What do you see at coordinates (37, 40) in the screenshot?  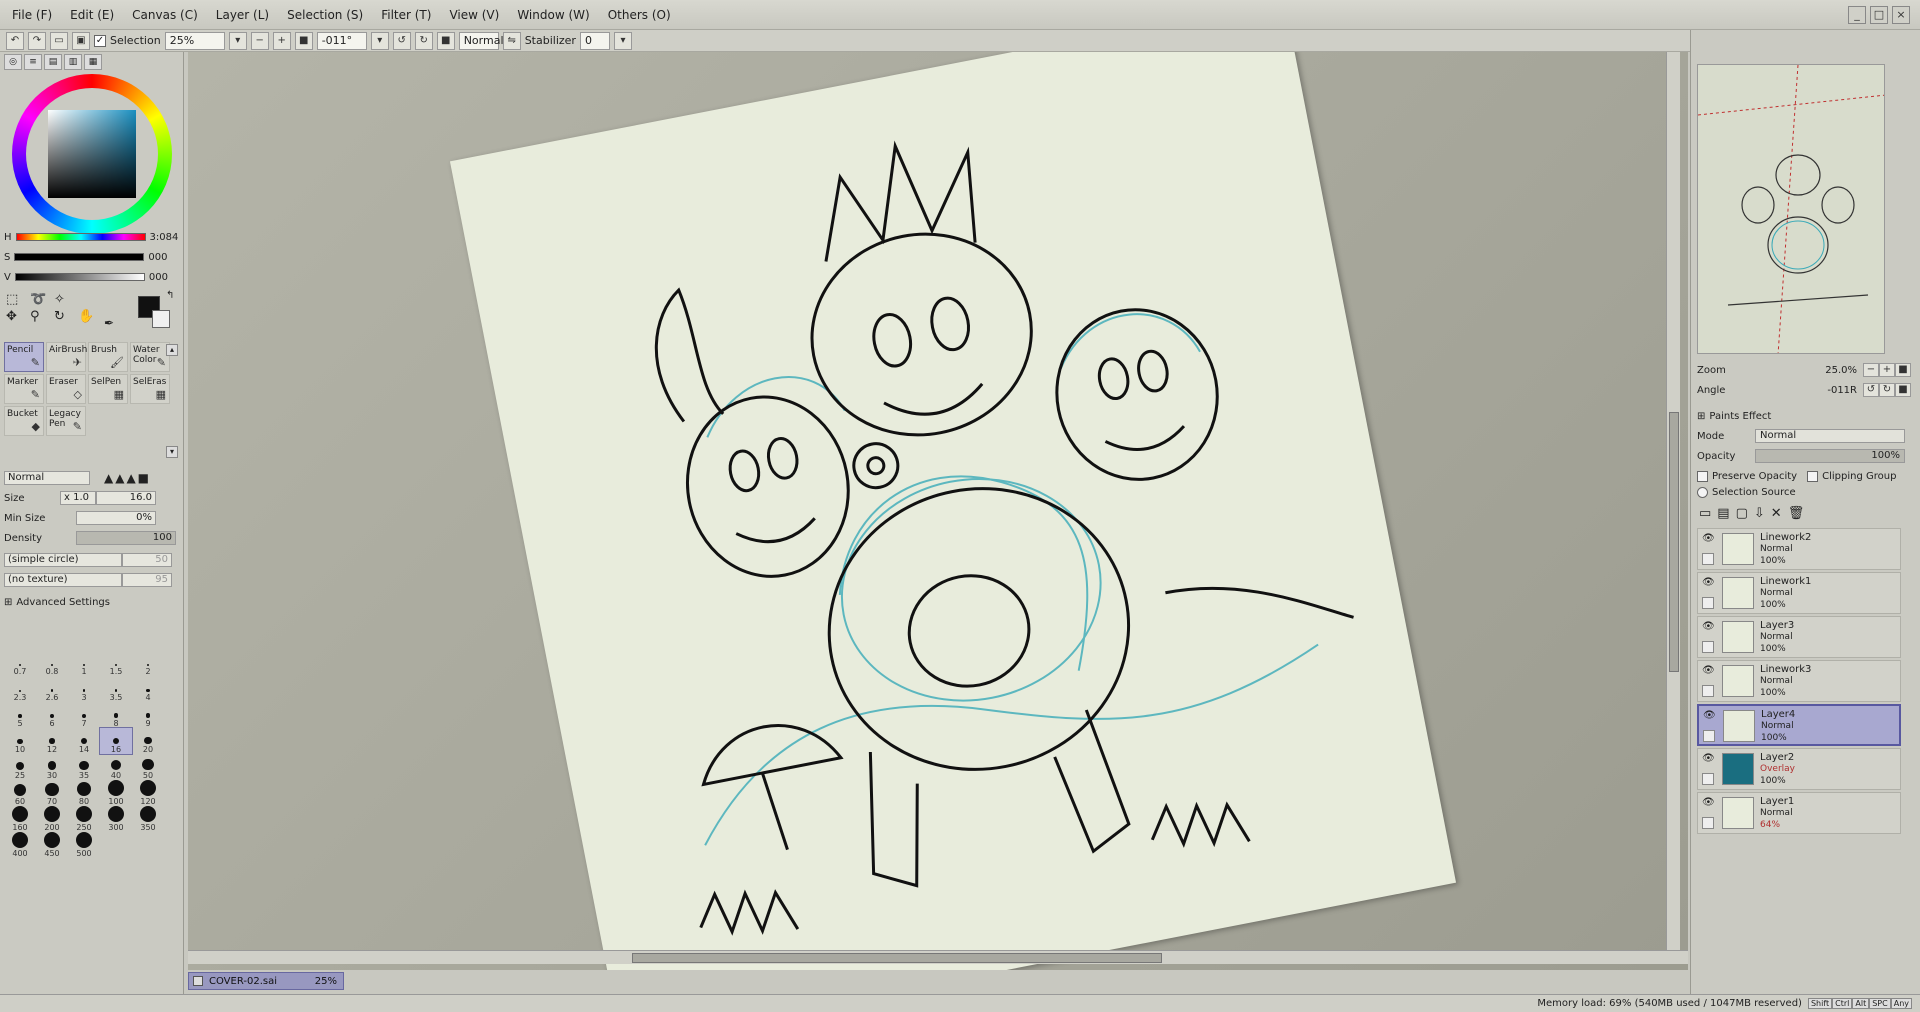 I see `redo-button: ↷` at bounding box center [37, 40].